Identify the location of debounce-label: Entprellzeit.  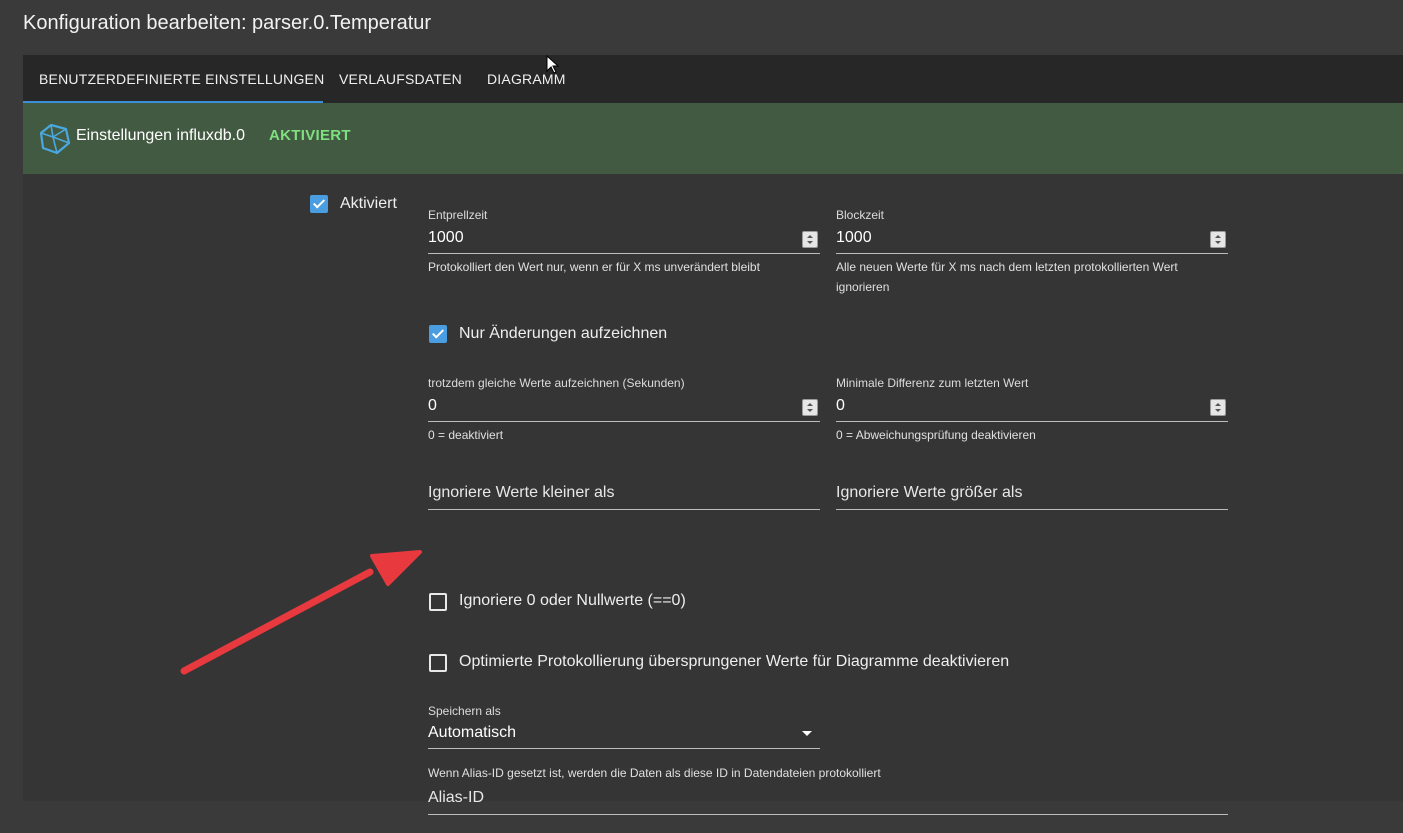
(458, 215).